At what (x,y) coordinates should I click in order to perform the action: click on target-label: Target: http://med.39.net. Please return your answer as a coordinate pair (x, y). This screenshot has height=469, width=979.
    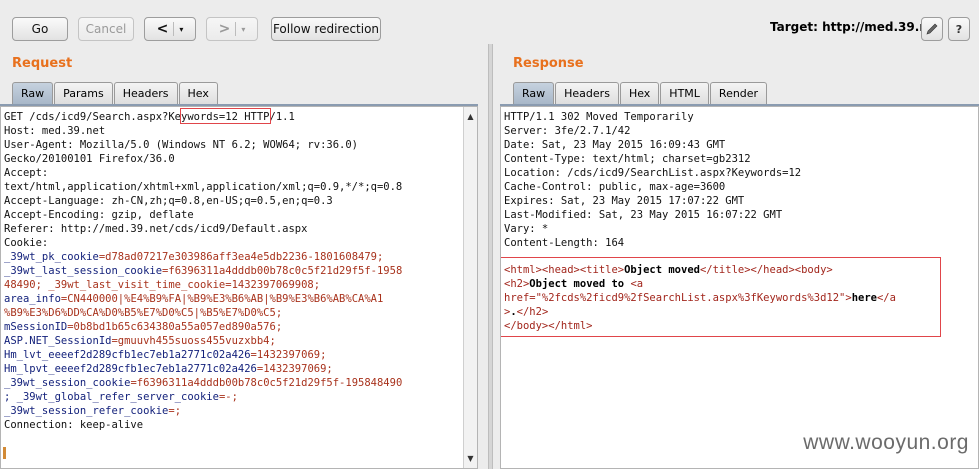
    Looking at the image, I should click on (856, 27).